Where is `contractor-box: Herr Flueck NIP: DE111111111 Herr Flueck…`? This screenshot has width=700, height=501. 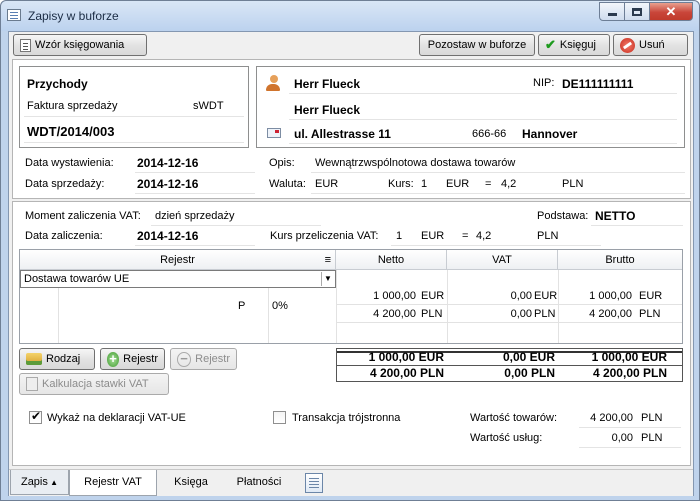
contractor-box: Herr Flueck NIP: DE111111111 Herr Flueck… is located at coordinates (470, 107).